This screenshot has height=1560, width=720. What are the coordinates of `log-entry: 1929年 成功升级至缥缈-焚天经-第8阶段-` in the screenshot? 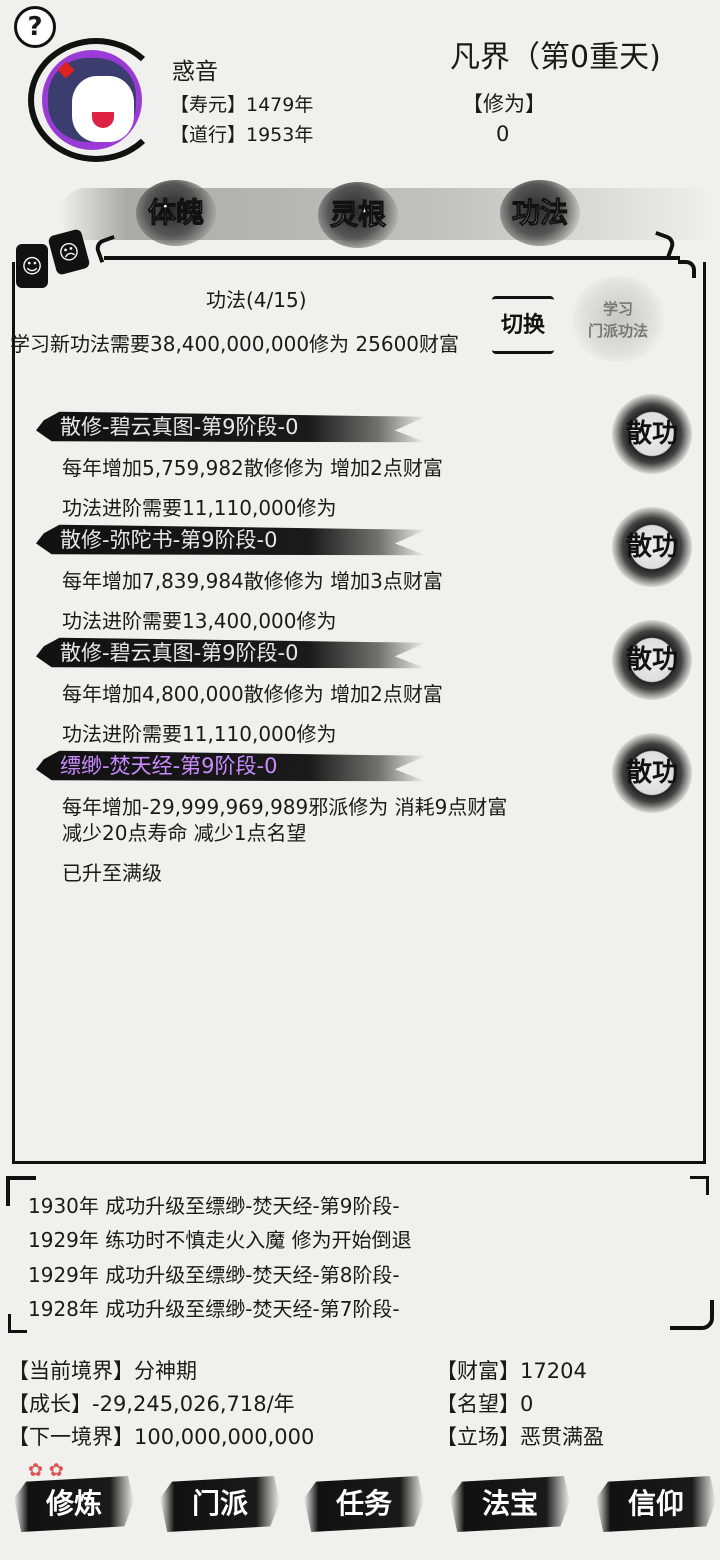 It's located at (214, 1275).